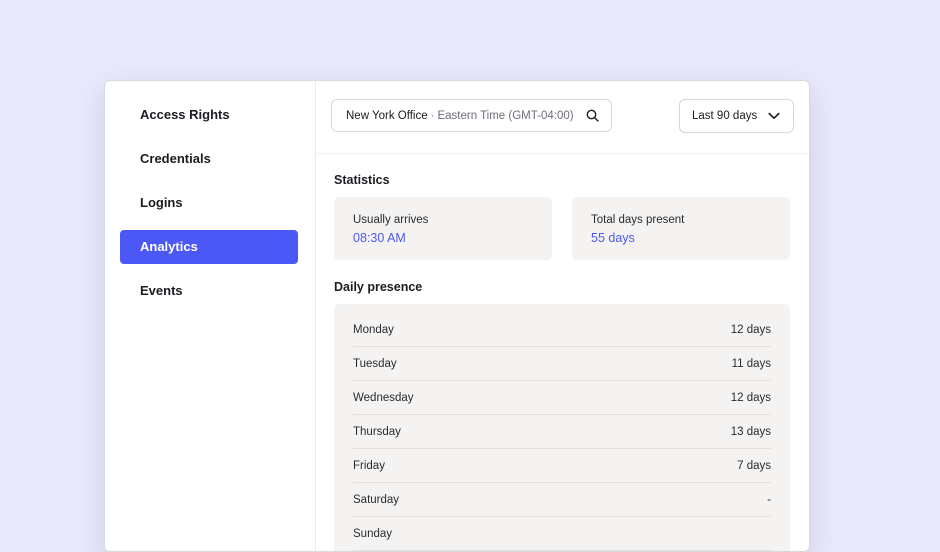 This screenshot has height=552, width=940. What do you see at coordinates (209, 247) in the screenshot?
I see `sidebar-item-analytics: Analytics` at bounding box center [209, 247].